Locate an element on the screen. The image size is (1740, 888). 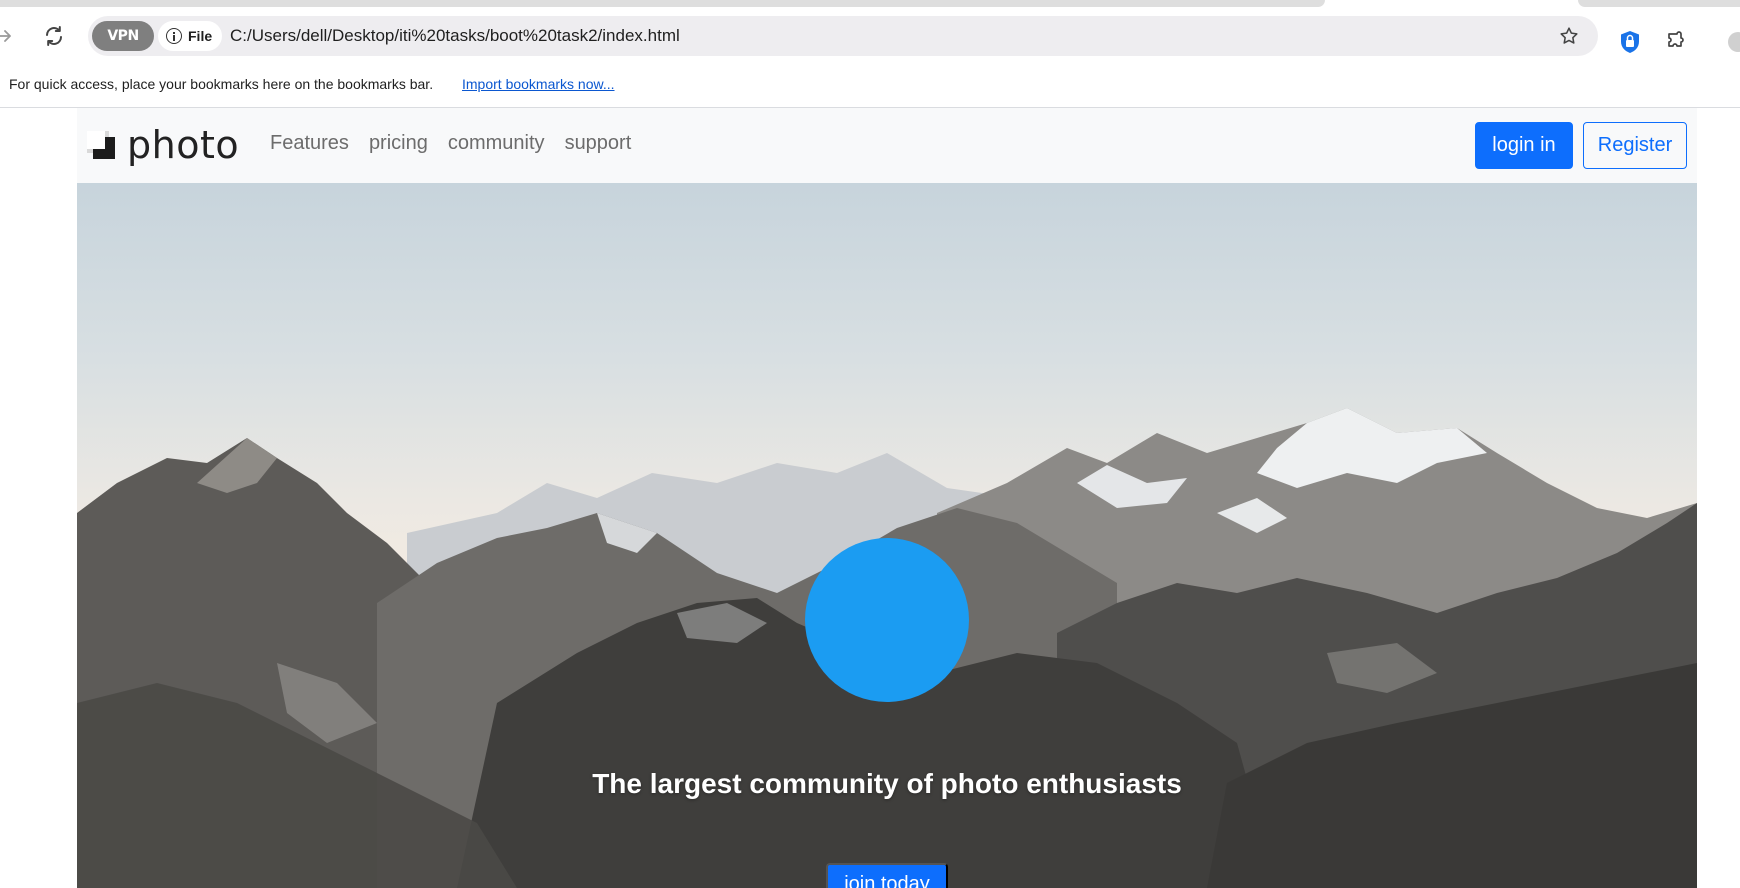
login-button: login in is located at coordinates (1524, 145).